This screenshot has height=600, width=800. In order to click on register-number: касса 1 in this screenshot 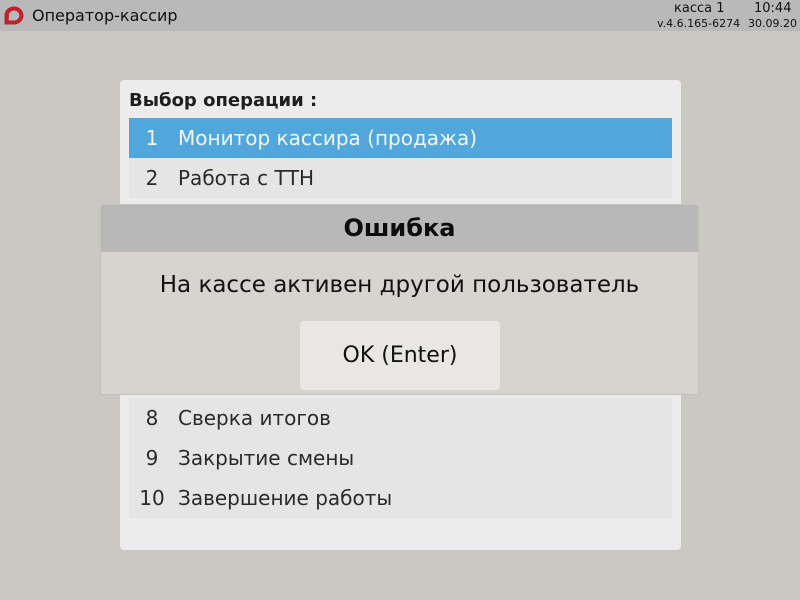, I will do `click(699, 8)`.